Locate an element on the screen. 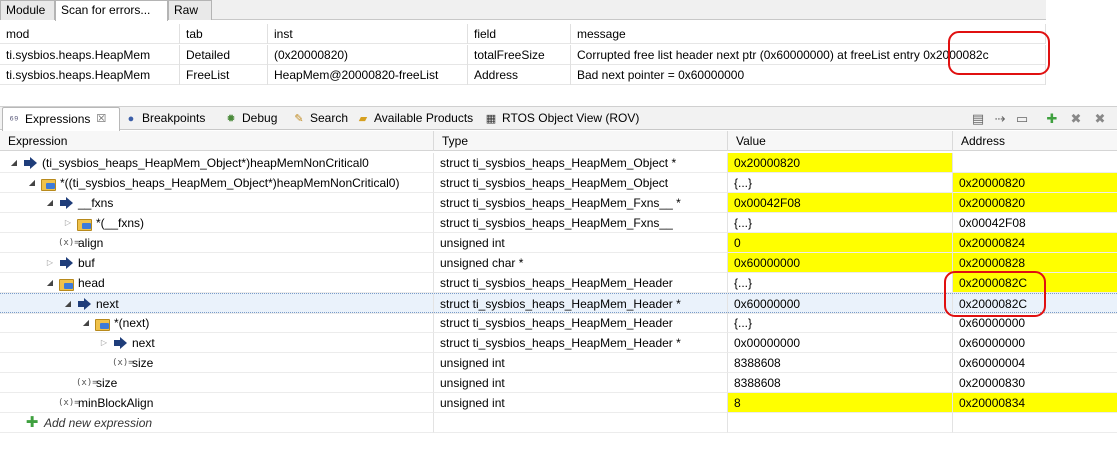 This screenshot has height=468, width=1117. expression-row: ▷ buf unsigned char * 0x60000000 0x20000828 is located at coordinates (558, 263).